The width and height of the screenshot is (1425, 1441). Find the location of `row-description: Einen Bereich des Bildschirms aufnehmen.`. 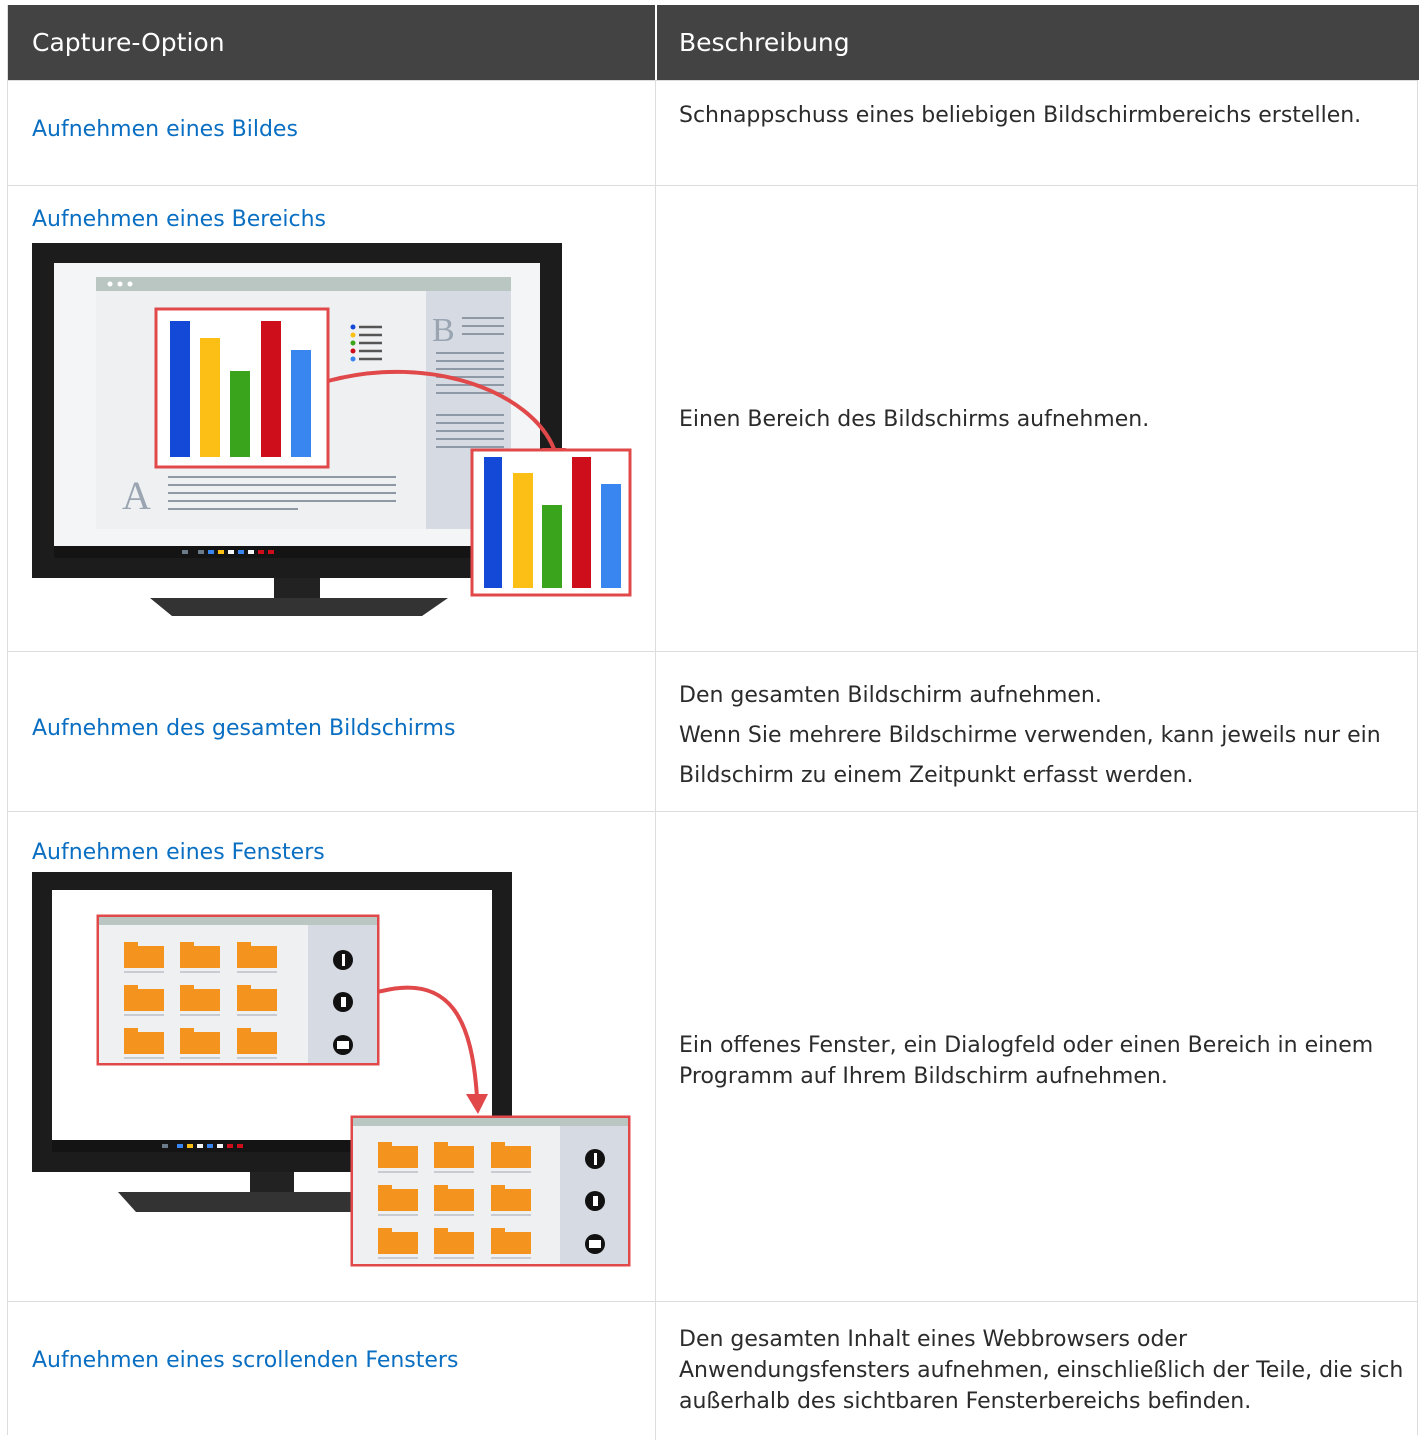

row-description: Einen Bereich des Bildschirms aufnehmen. is located at coordinates (1041, 419).